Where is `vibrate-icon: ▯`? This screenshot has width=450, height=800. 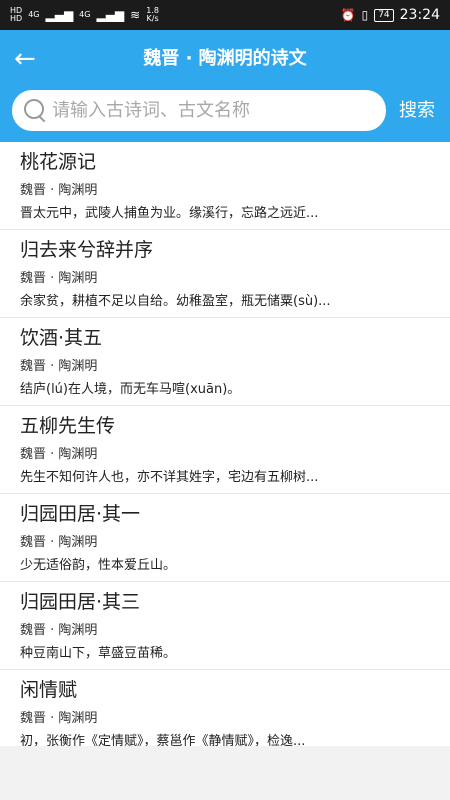 vibrate-icon: ▯ is located at coordinates (365, 15).